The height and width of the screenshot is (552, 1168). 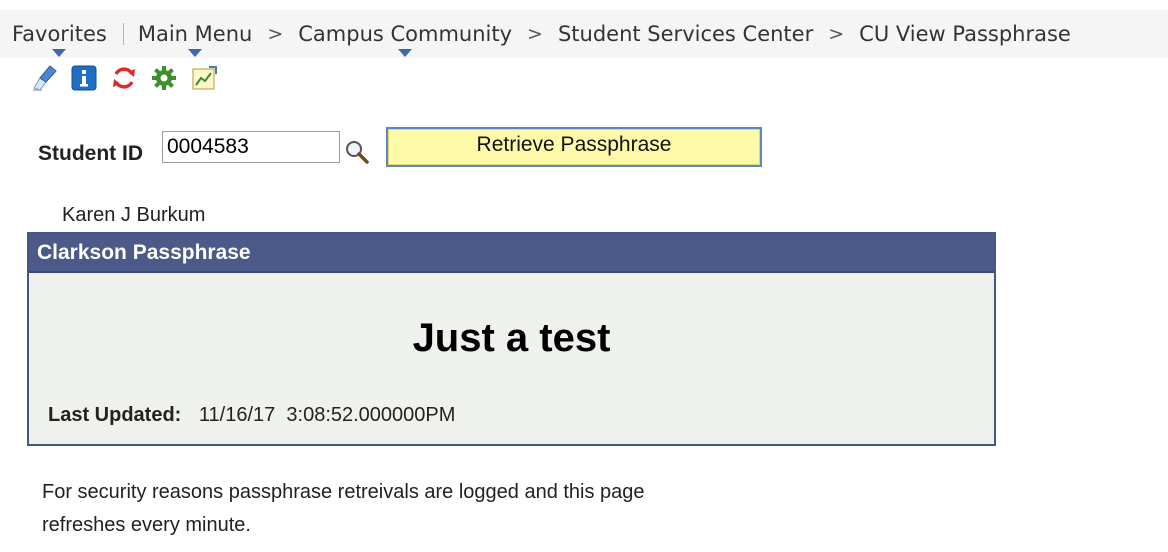 I want to click on last-updated-row: Last Updated: 11/16/17 3:08:52.000000PM, so click(x=251, y=415).